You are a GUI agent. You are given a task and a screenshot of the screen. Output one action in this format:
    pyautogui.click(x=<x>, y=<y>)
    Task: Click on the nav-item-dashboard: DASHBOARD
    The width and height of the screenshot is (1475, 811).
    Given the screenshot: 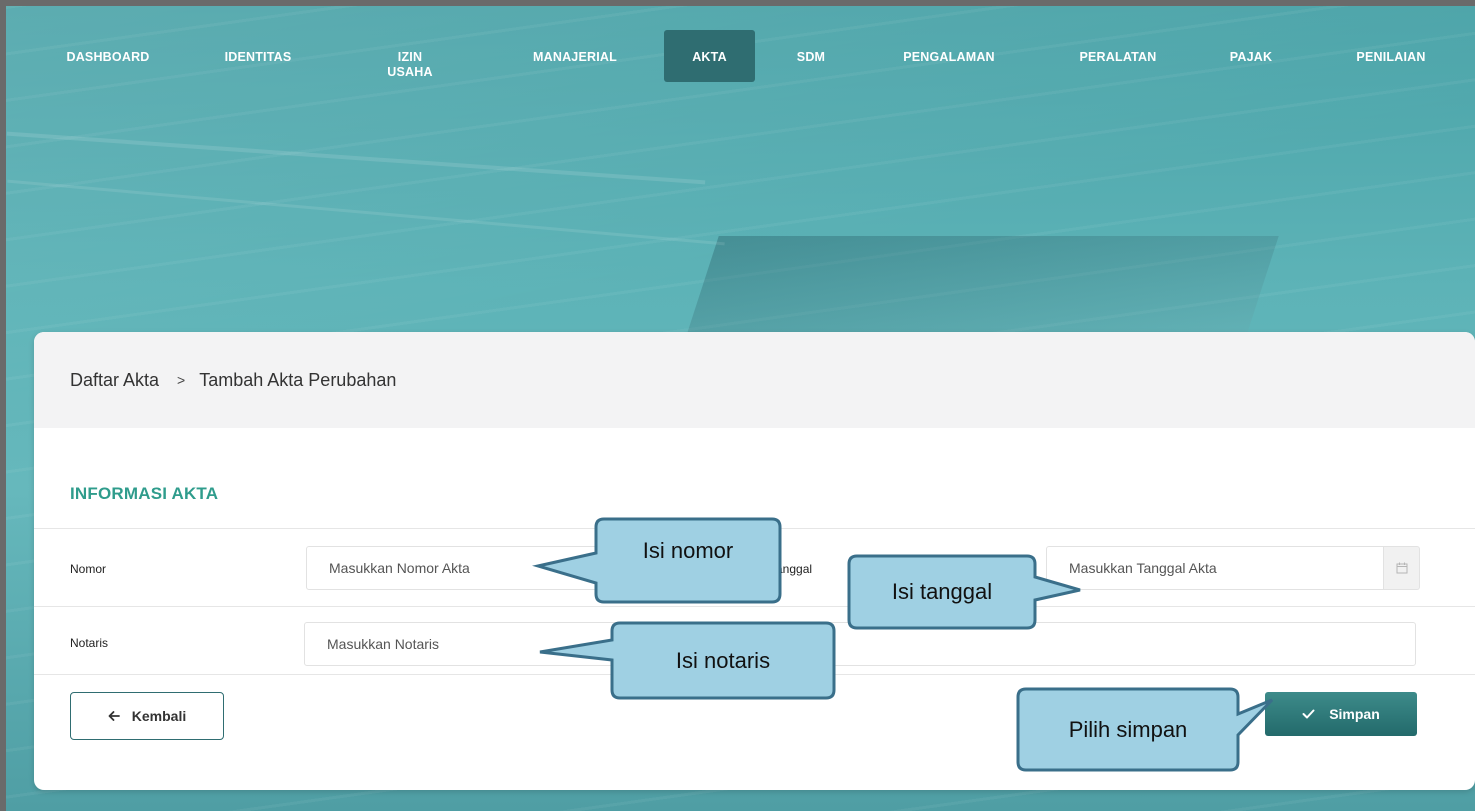 What is the action you would take?
    pyautogui.click(x=108, y=56)
    